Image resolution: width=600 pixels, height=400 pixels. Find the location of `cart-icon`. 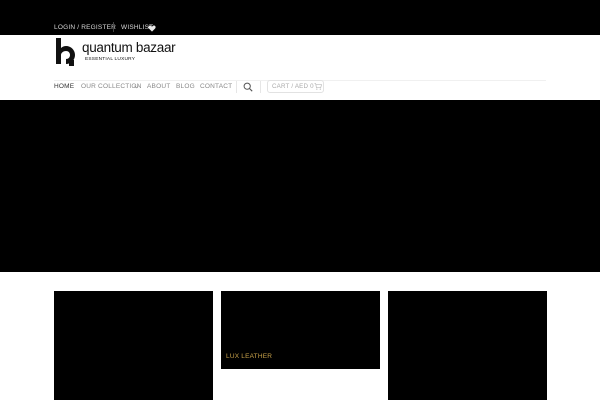

cart-icon is located at coordinates (318, 86).